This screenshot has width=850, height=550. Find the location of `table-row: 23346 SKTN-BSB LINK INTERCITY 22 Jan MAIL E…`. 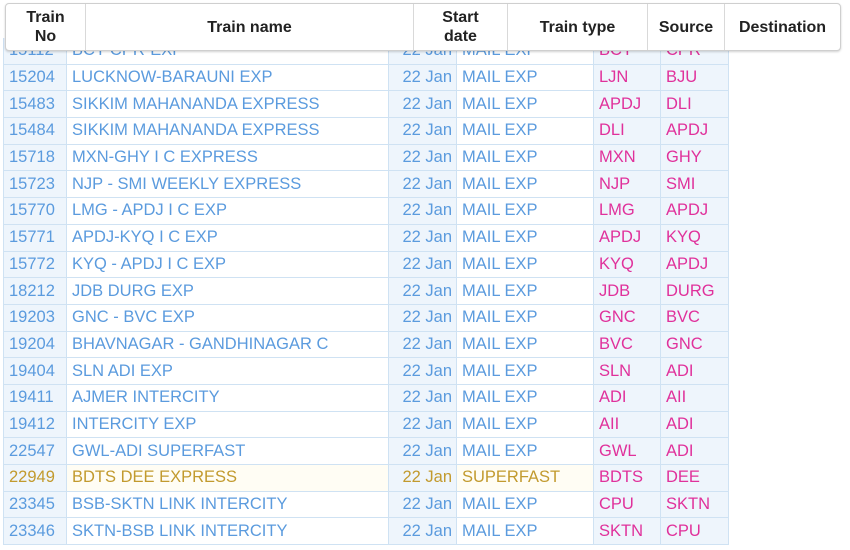

table-row: 23346 SKTN-BSB LINK INTERCITY 22 Jan MAIL E… is located at coordinates (366, 532).